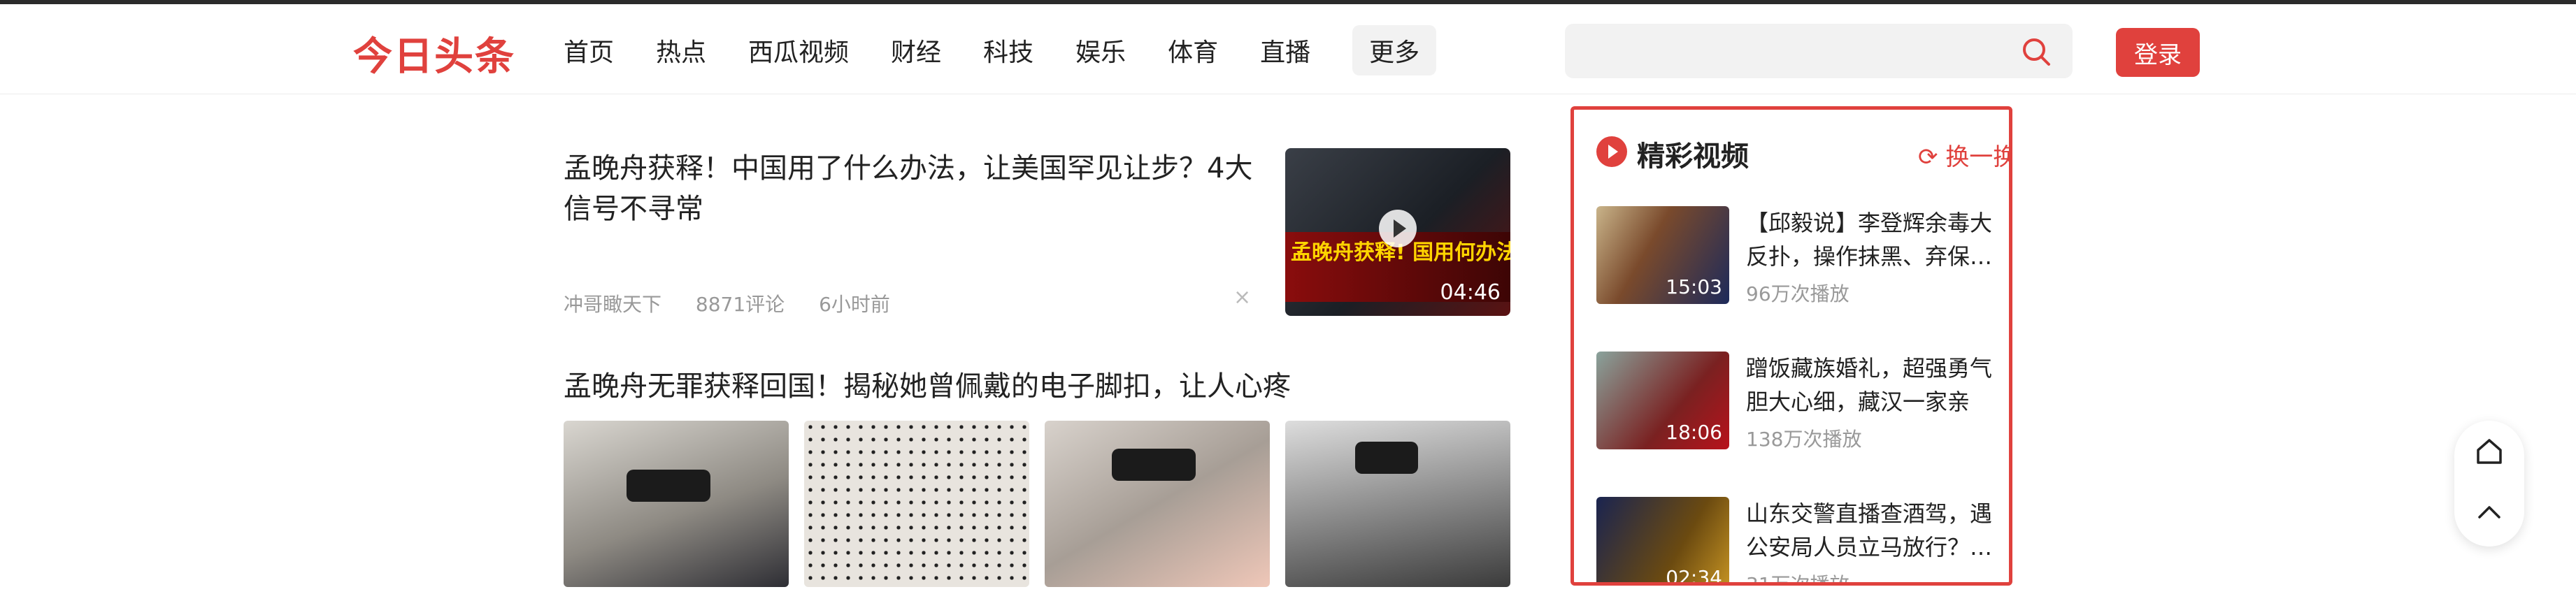  I want to click on refresh-icon: ⟳, so click(1928, 157).